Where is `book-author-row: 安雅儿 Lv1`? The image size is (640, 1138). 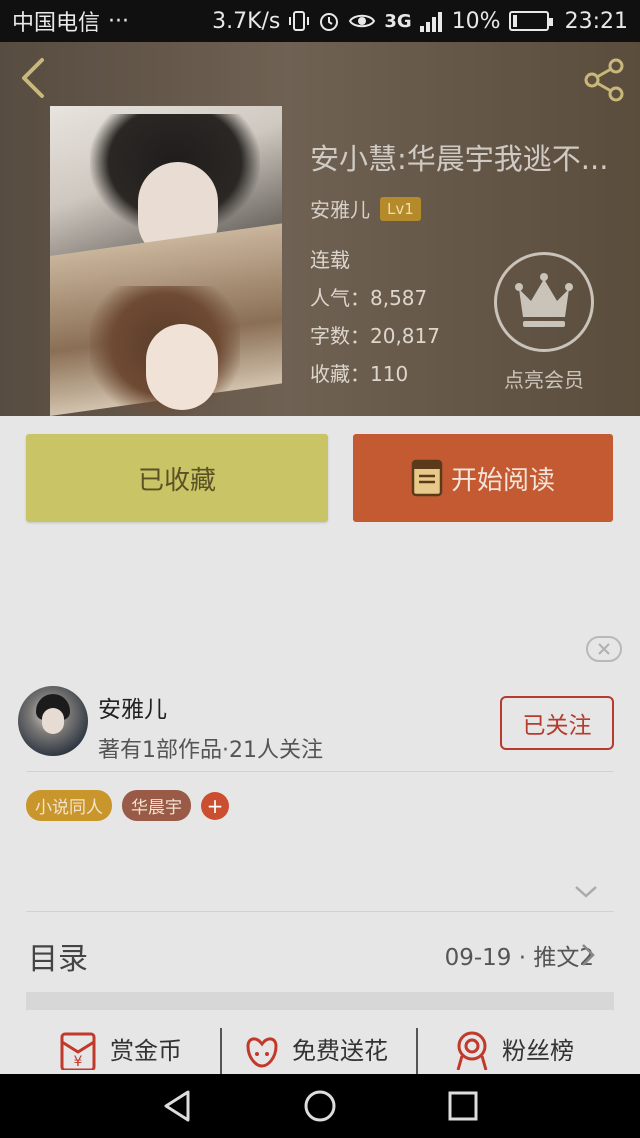
book-author-row: 安雅儿 Lv1 is located at coordinates (365, 208).